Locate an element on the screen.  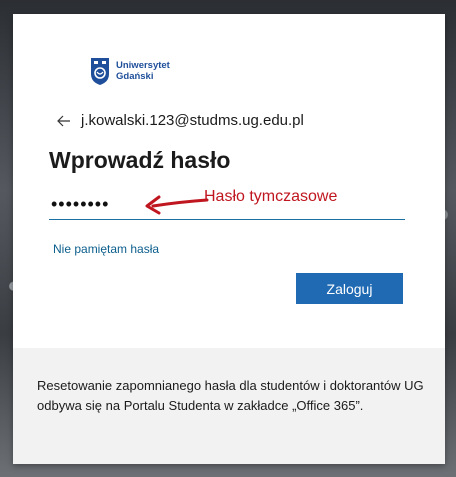
logo-line-2: Gdański is located at coordinates (135, 76).